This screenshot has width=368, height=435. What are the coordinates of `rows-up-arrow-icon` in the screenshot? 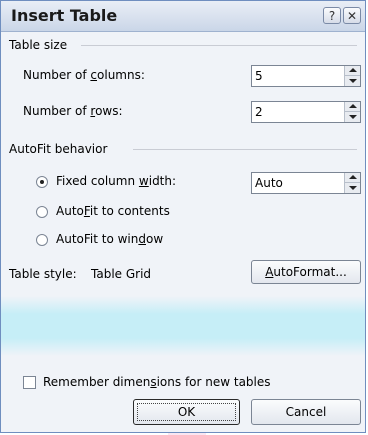 It's located at (352, 107).